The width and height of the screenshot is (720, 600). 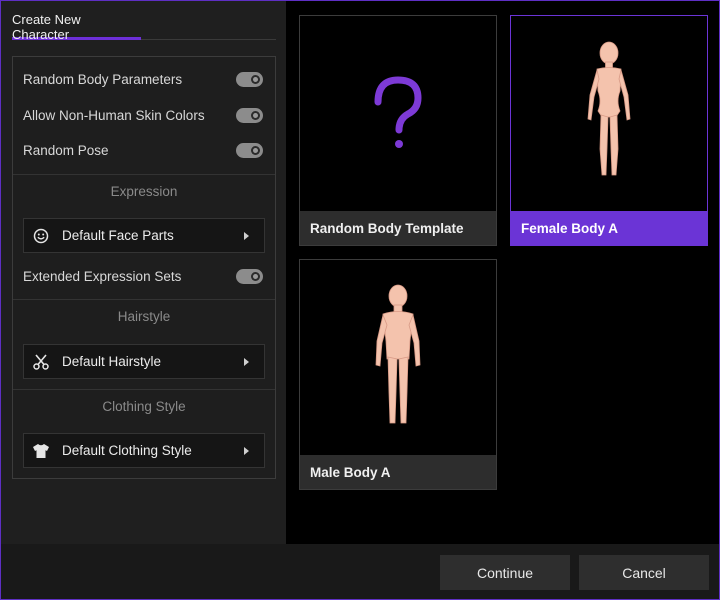 What do you see at coordinates (609, 108) in the screenshot?
I see `female-body-icon` at bounding box center [609, 108].